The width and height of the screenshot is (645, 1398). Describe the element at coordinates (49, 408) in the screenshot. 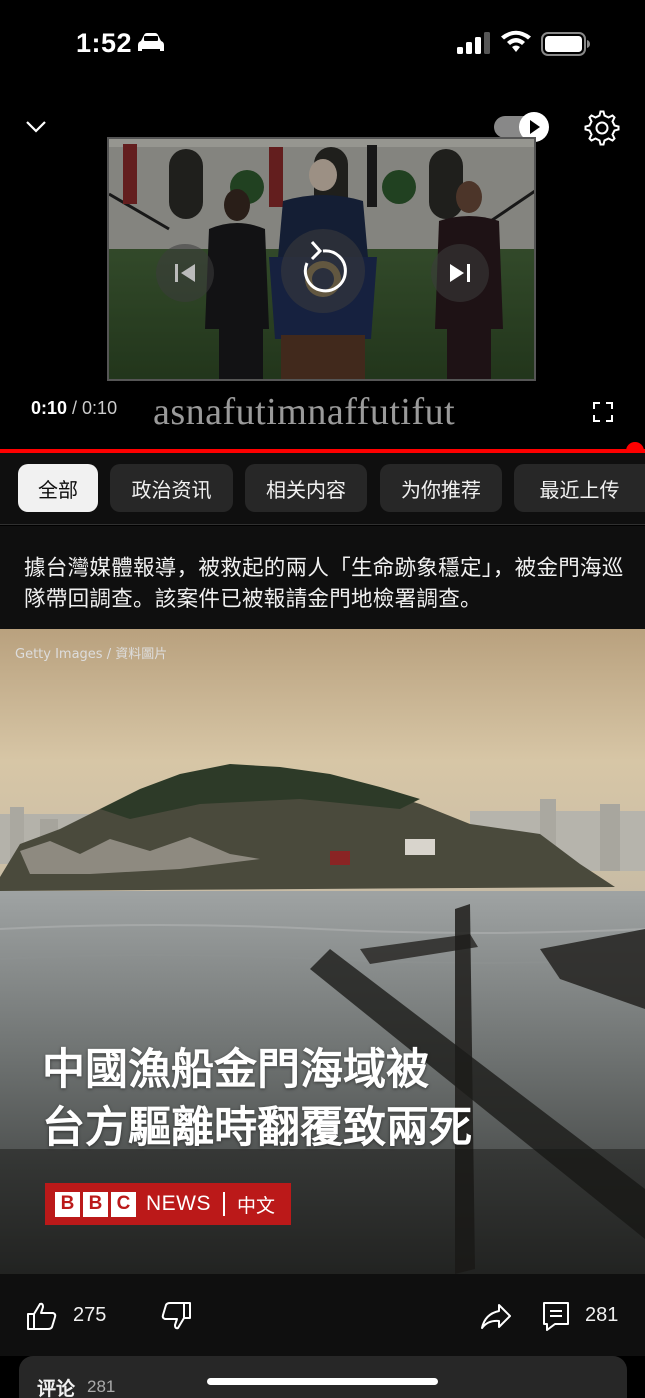

I see `current-time: 0:10` at that location.